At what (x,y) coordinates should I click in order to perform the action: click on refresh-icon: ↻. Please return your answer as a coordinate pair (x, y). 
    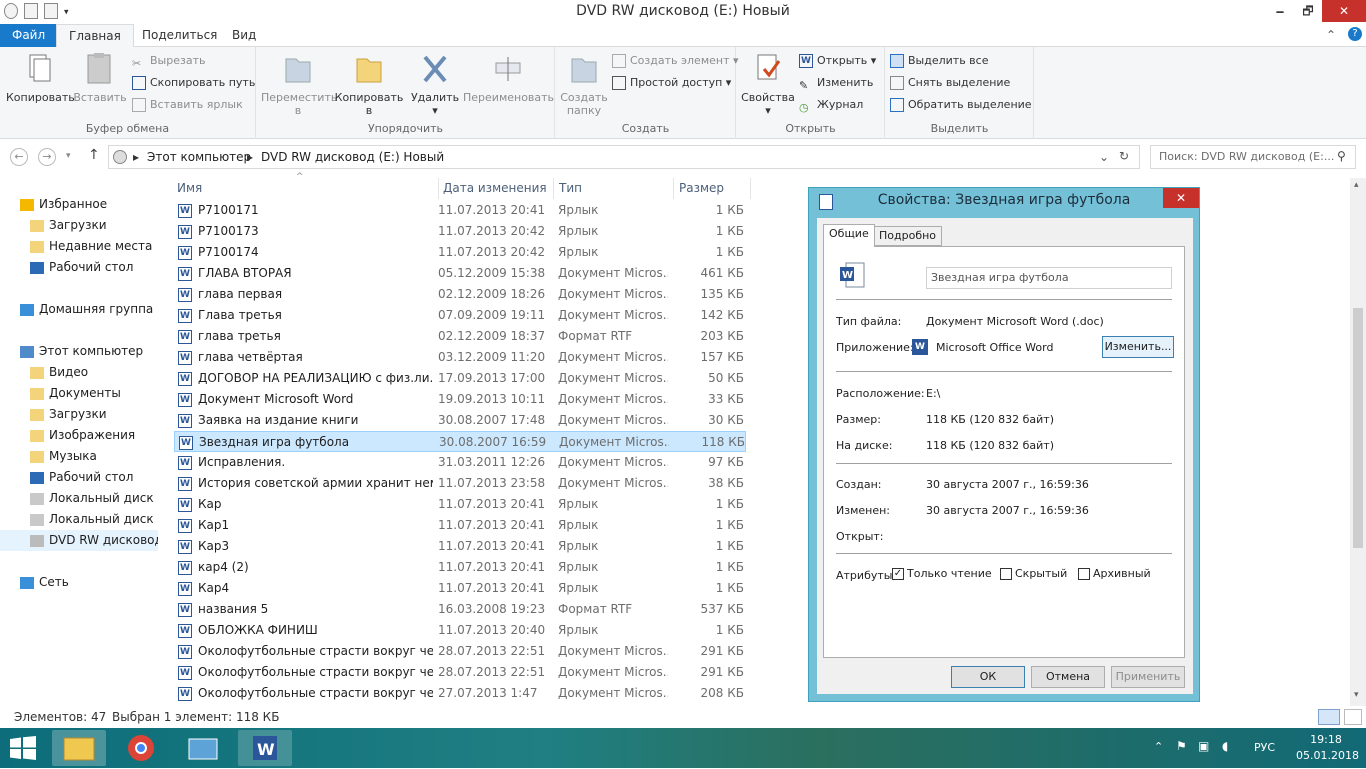
    Looking at the image, I should click on (1124, 156).